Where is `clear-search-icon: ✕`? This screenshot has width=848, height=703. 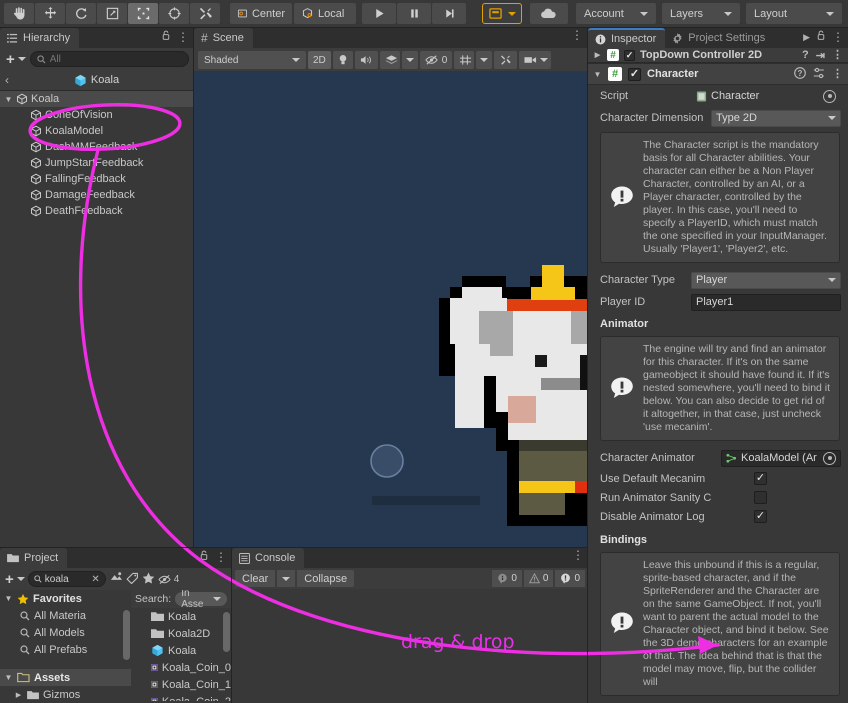 clear-search-icon: ✕ is located at coordinates (95, 579).